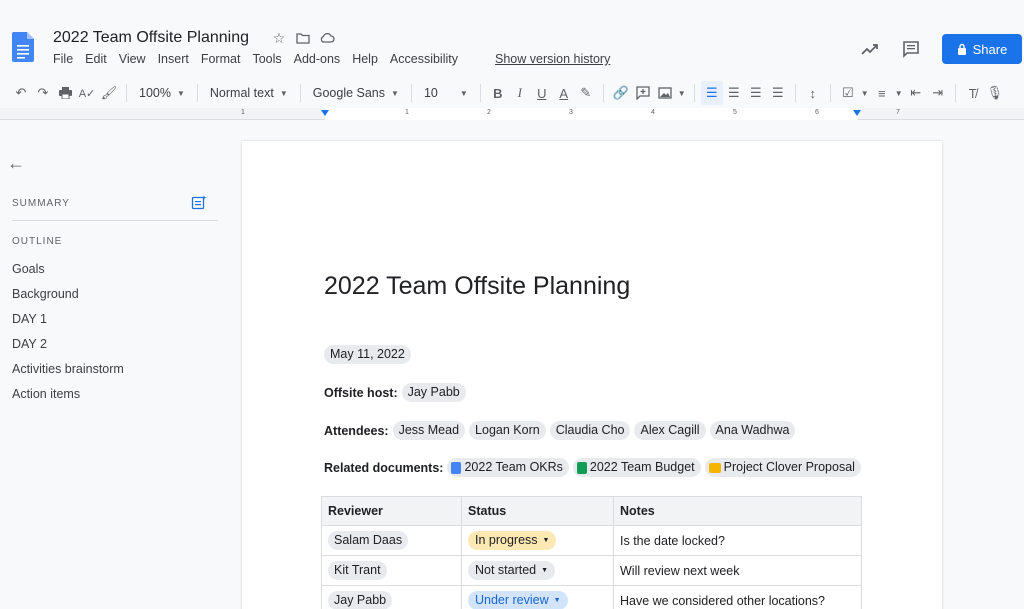  Describe the element at coordinates (68, 348) in the screenshot. I see `outline-item-day2: DAY 2` at that location.